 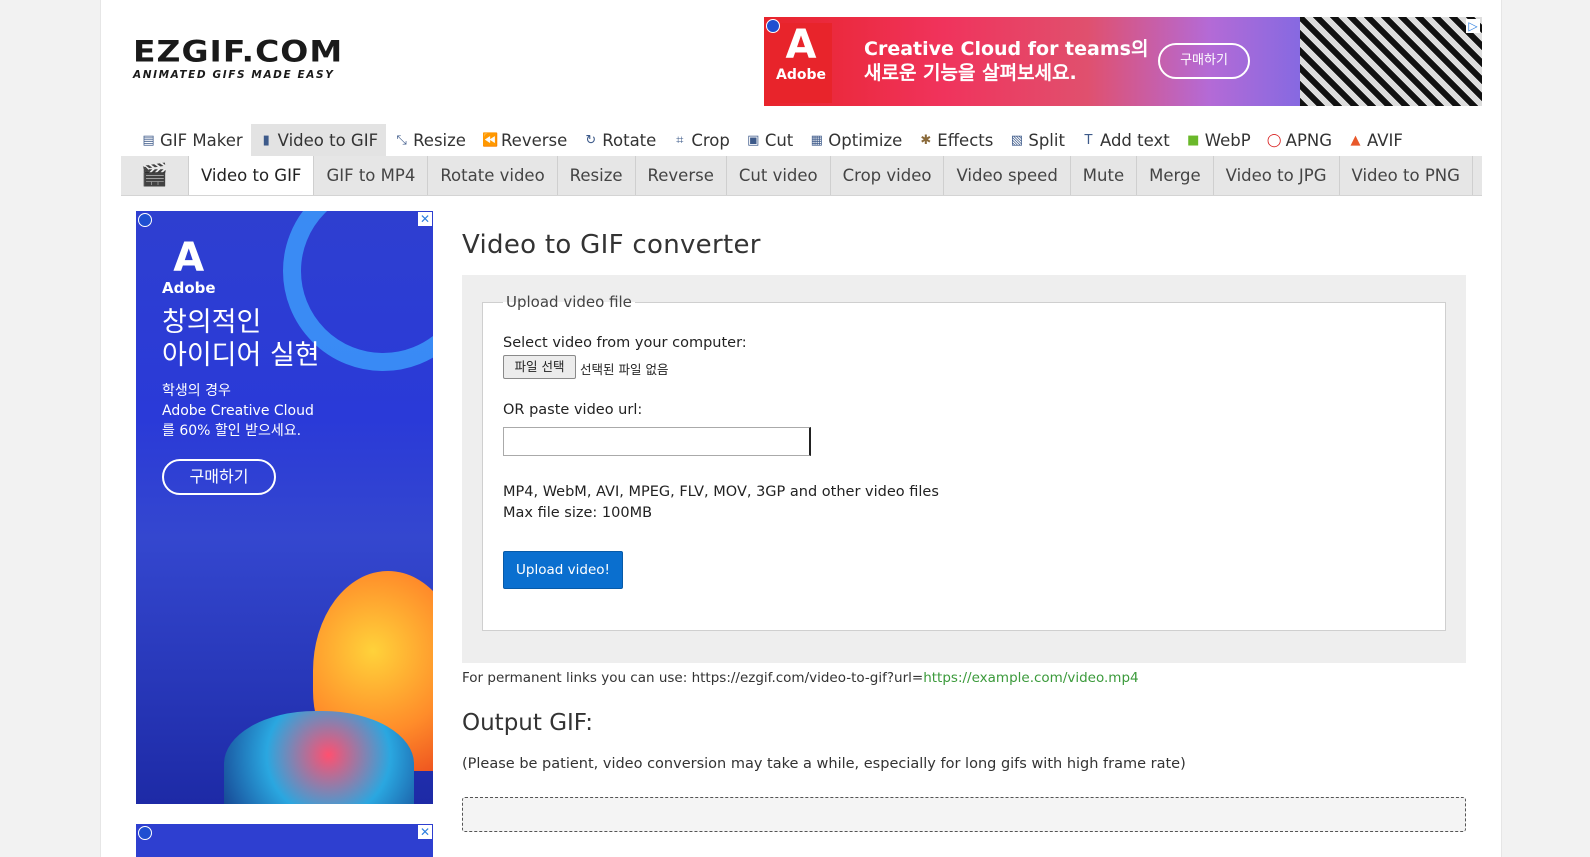 What do you see at coordinates (493, 175) in the screenshot?
I see `tab-rotate-video: Rotate video` at bounding box center [493, 175].